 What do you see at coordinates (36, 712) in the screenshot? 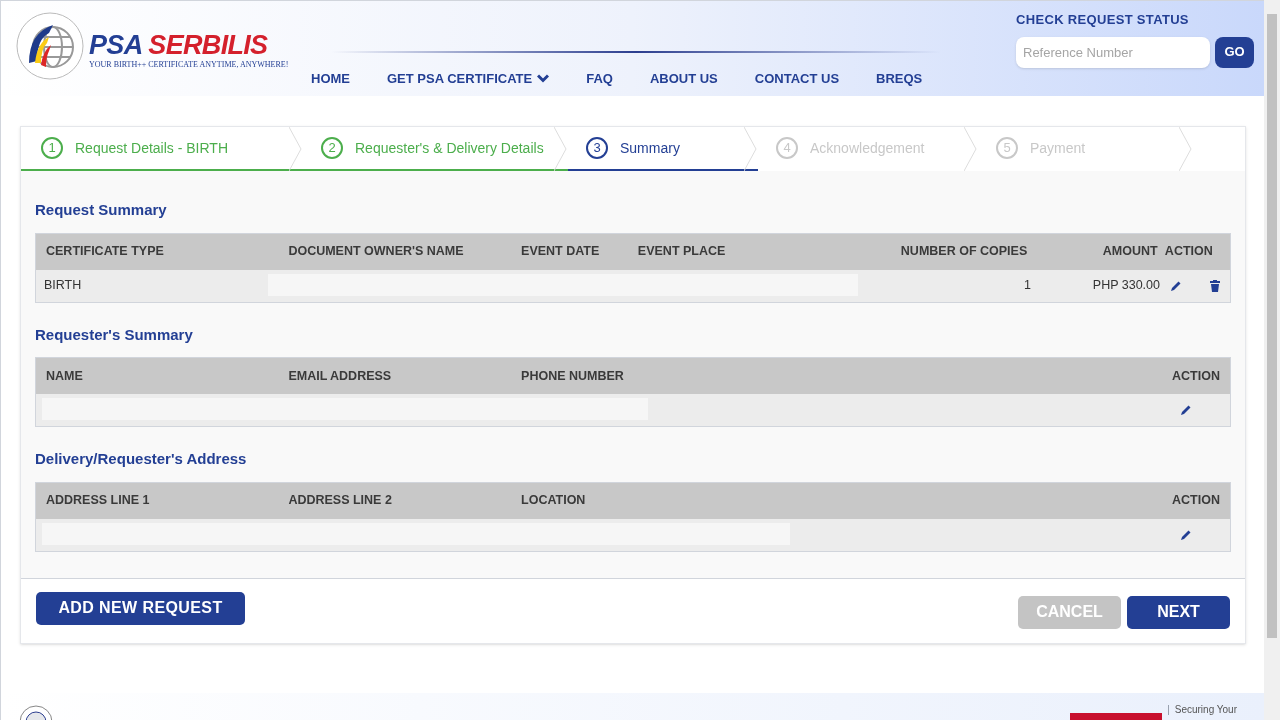
I see `seal-icon` at bounding box center [36, 712].